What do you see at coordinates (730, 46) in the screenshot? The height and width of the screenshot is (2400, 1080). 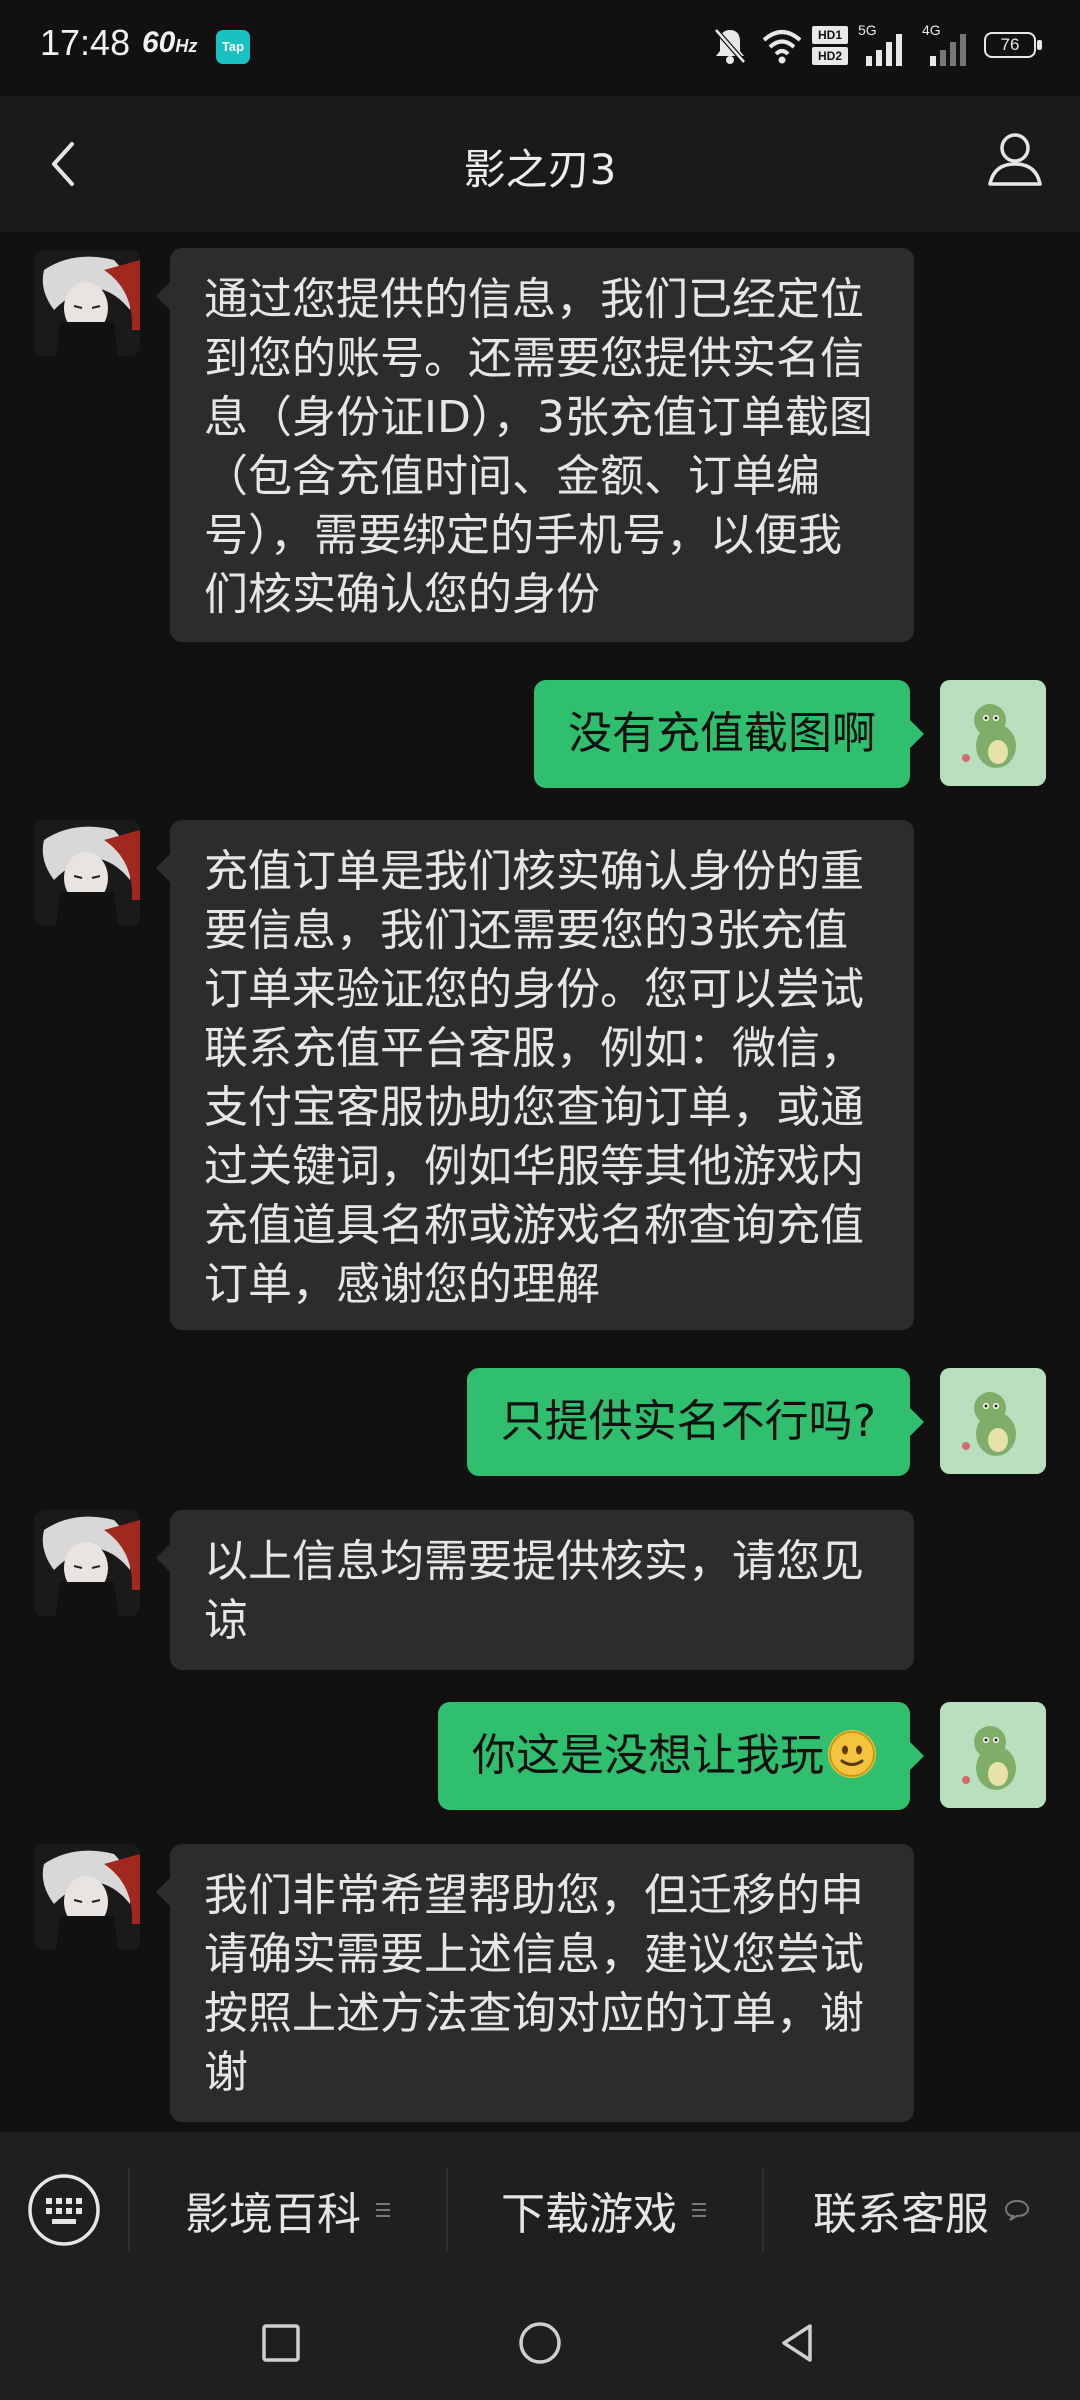 I see `mute-bell-icon` at bounding box center [730, 46].